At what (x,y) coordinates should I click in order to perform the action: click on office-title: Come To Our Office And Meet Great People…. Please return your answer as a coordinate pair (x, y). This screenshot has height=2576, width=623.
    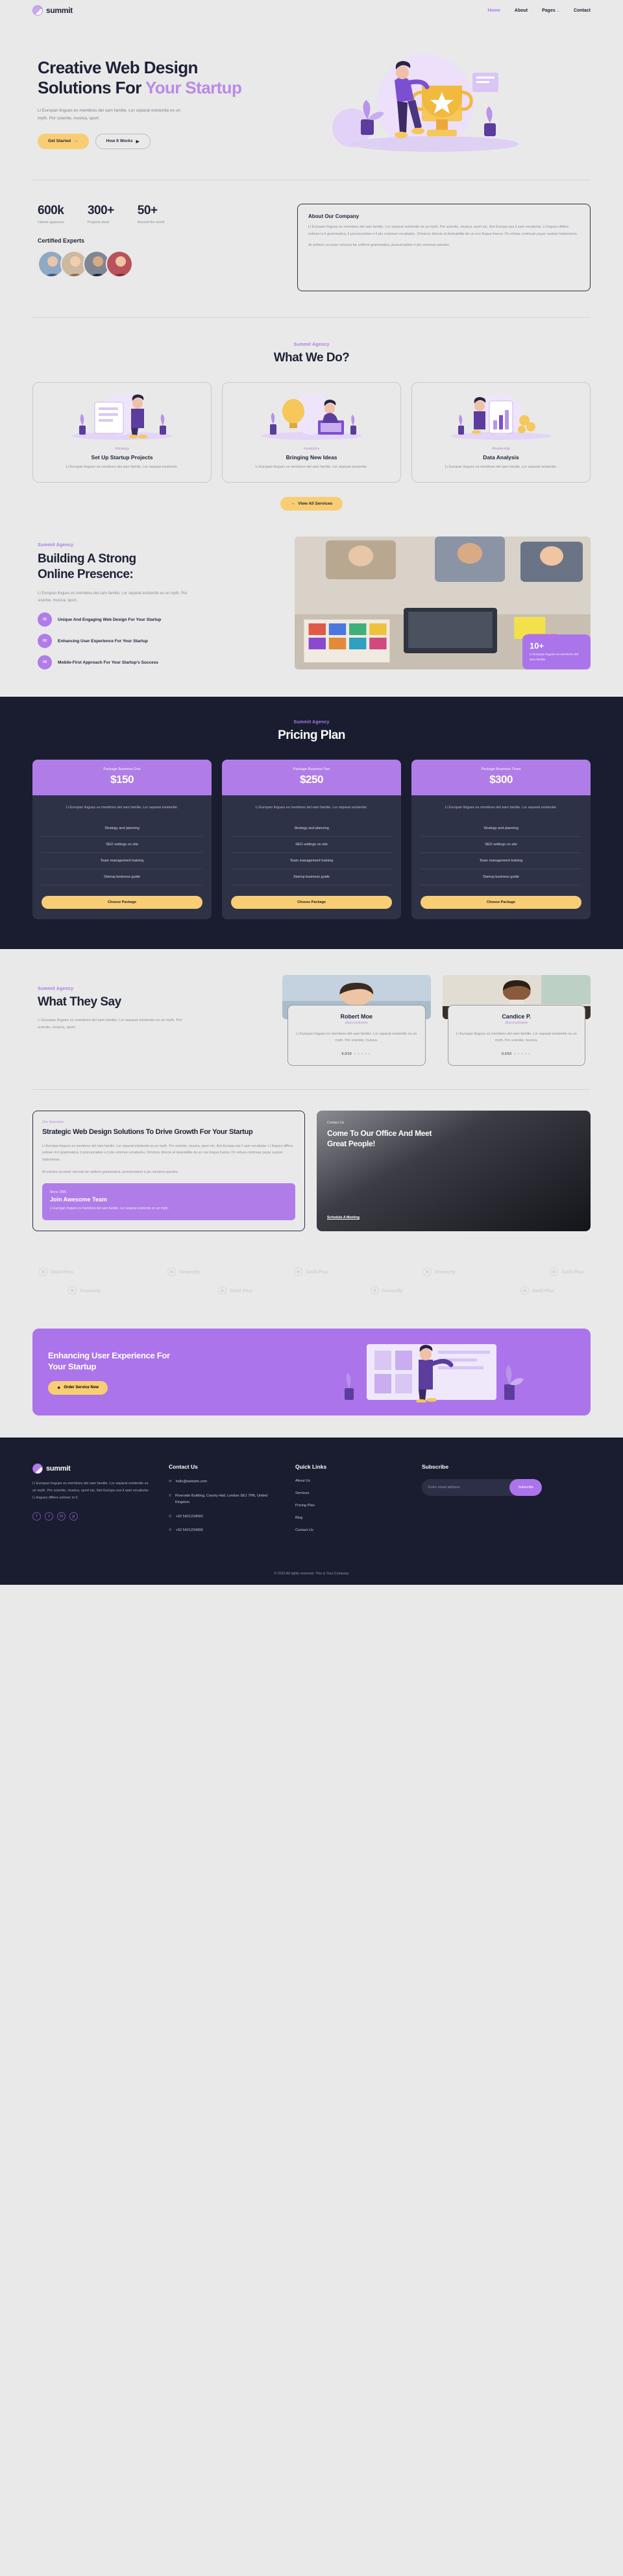
    Looking at the image, I should click on (453, 1138).